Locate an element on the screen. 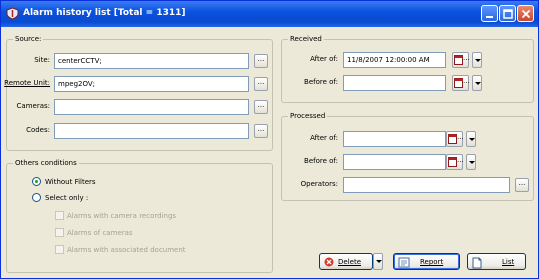 This screenshot has height=279, width=539. without-filters-radio is located at coordinates (36, 181).